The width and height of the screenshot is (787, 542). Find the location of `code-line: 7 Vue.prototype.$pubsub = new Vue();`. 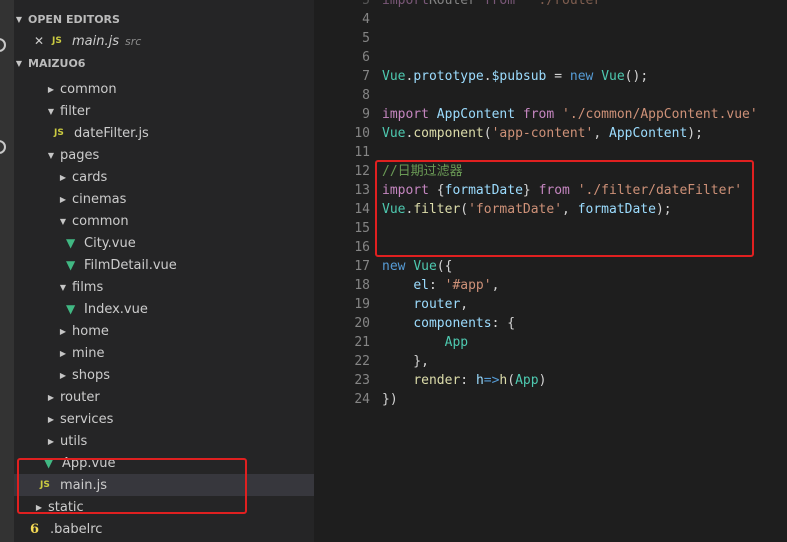

code-line: 7 Vue.prototype.$pubsub = new Vue(); is located at coordinates (550, 76).